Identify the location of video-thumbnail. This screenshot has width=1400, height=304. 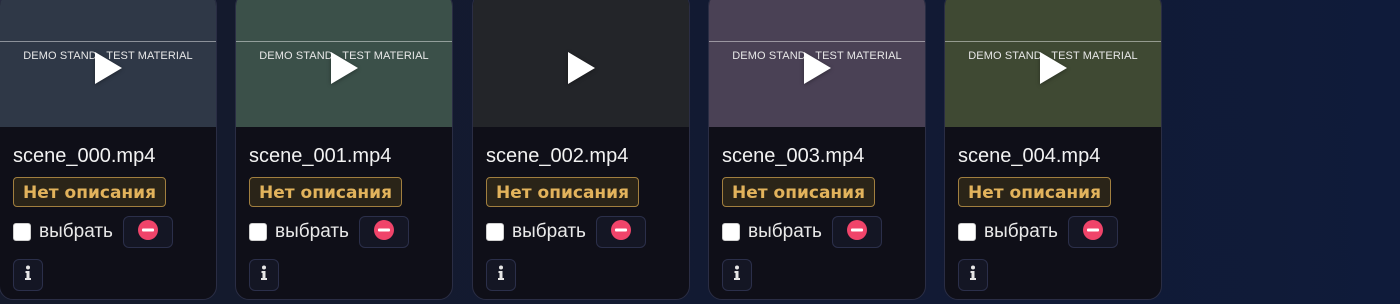
(581, 63).